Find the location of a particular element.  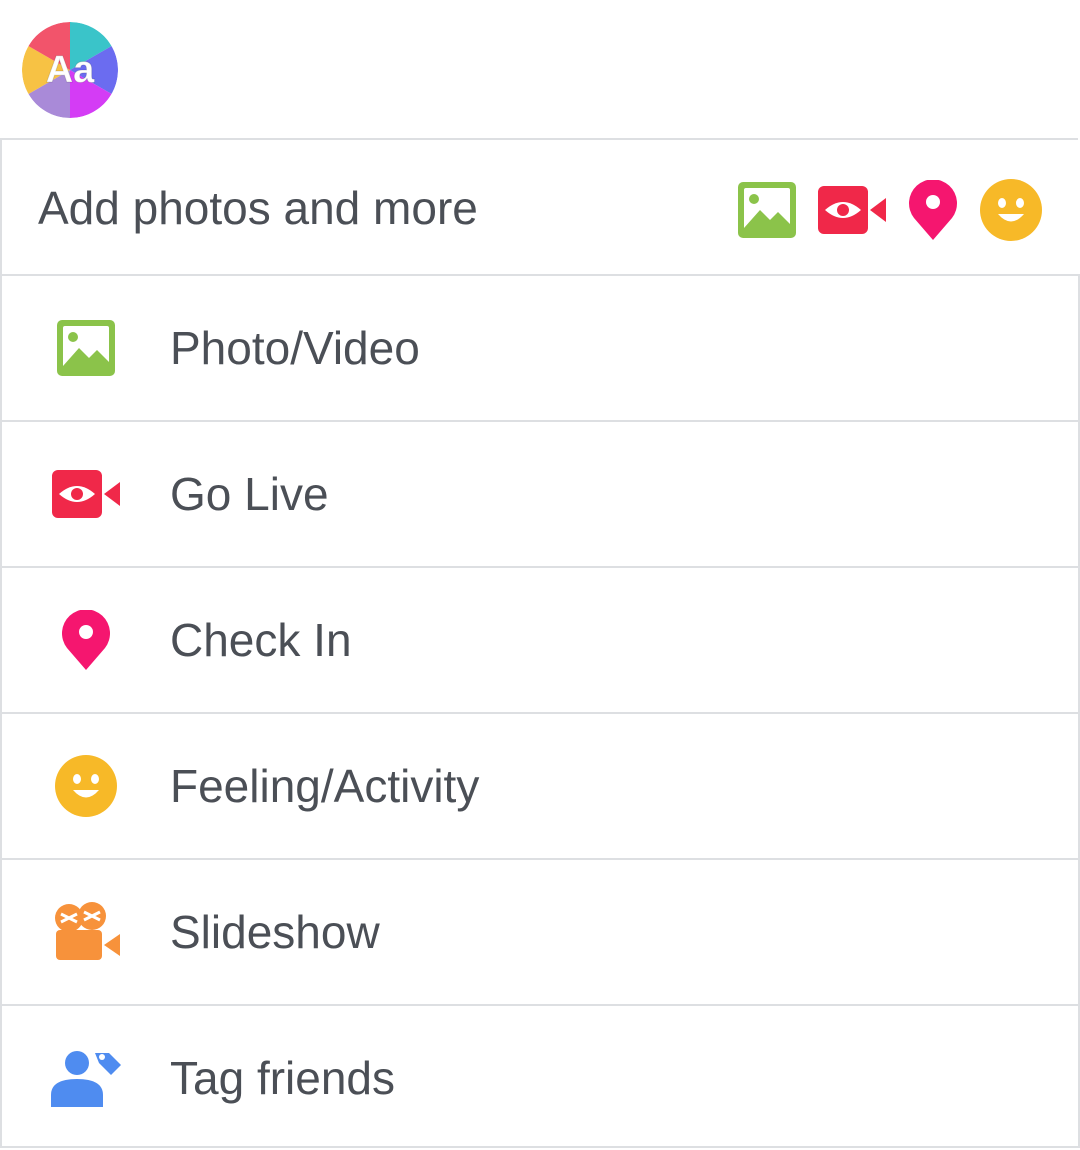

slideshow-camera-icon is located at coordinates (86, 932).